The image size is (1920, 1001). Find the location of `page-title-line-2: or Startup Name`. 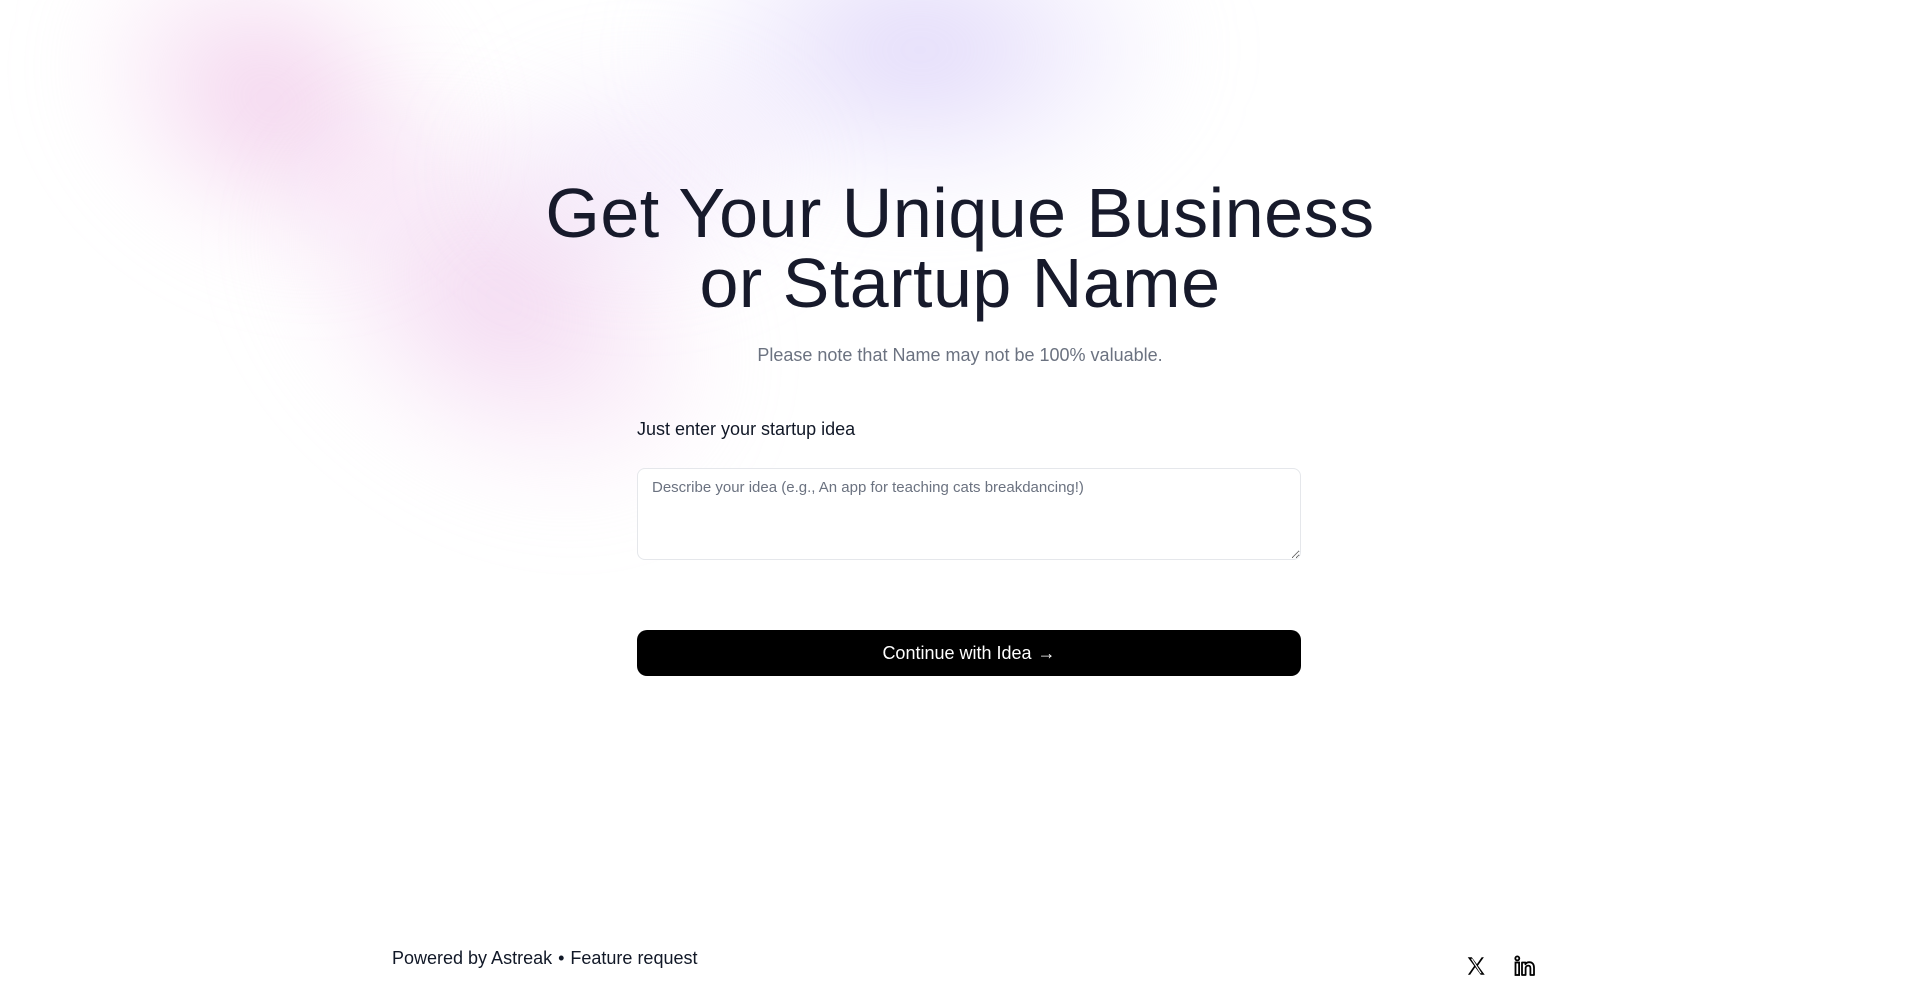

page-title-line-2: or Startup Name is located at coordinates (960, 283).